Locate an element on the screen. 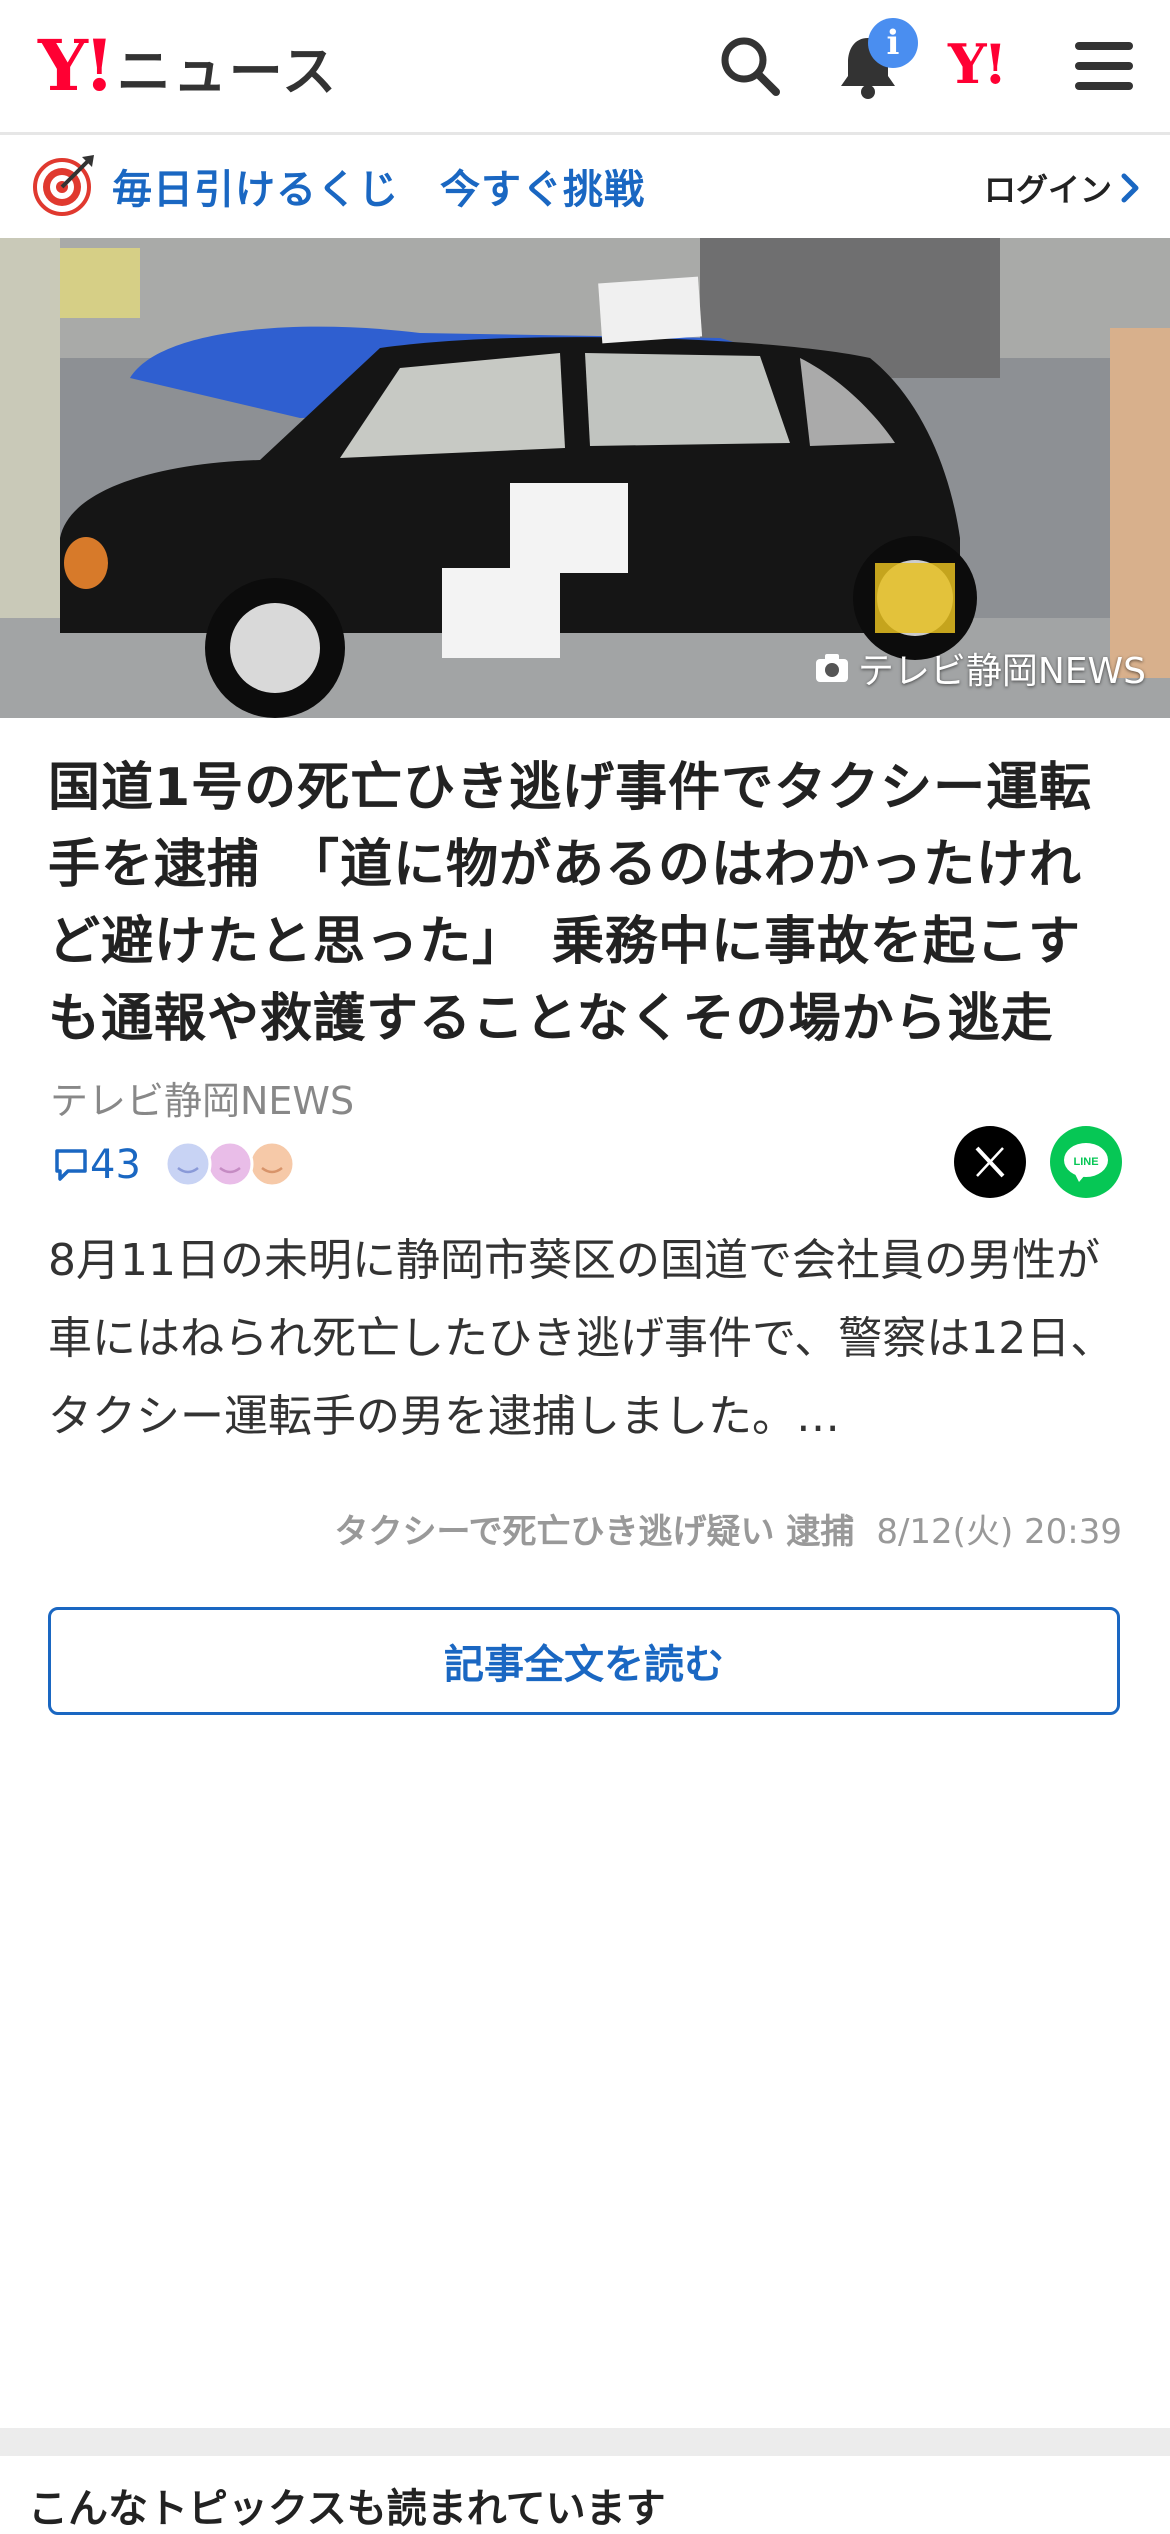 The width and height of the screenshot is (1170, 2534). comment-count: 43 is located at coordinates (115, 1165).